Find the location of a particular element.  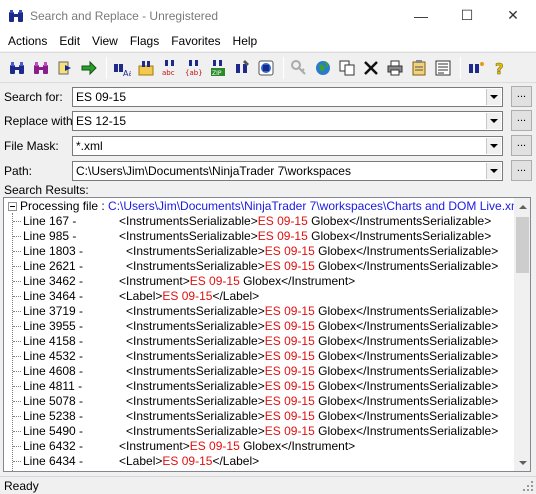

search-abc-button: abc is located at coordinates (170, 68).